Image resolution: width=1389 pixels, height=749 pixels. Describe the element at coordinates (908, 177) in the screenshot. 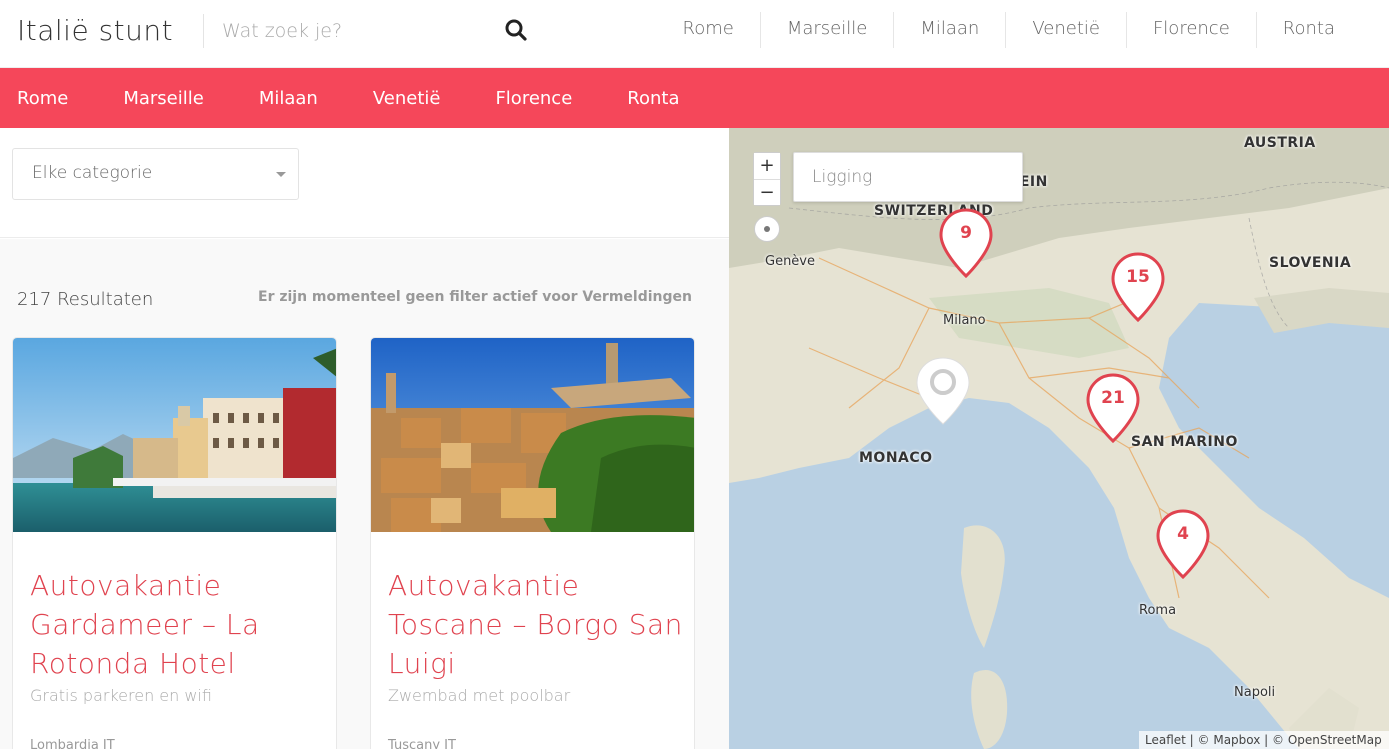

I see `location-input` at that location.